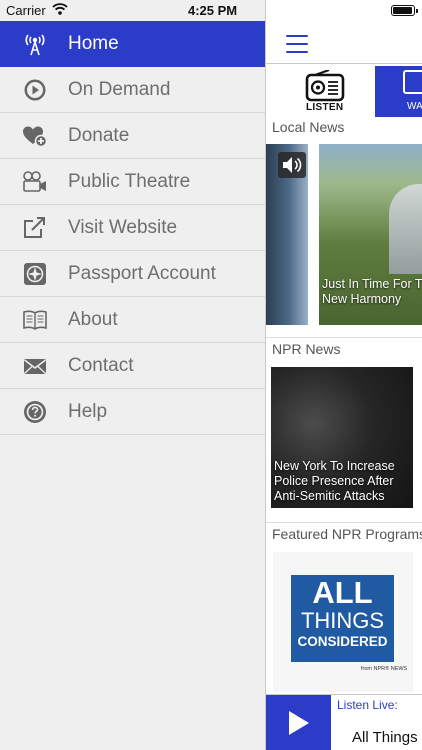  I want to click on menu-label-help: Help, so click(88, 411).